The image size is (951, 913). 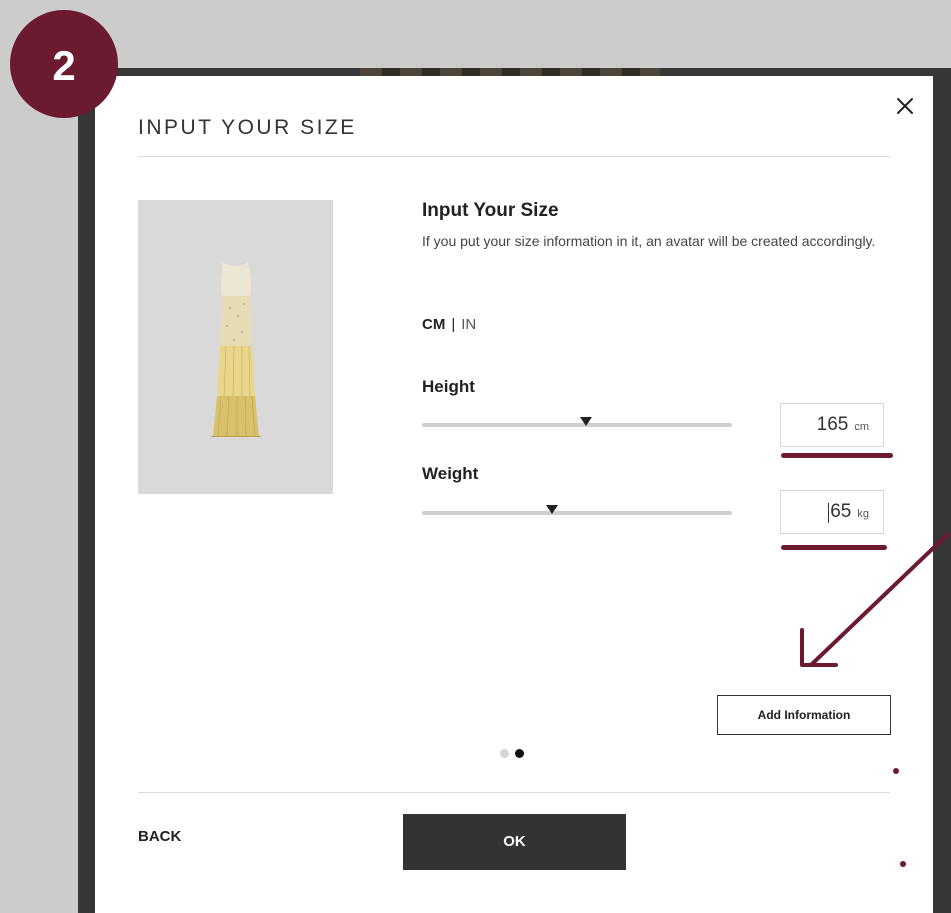 What do you see at coordinates (905, 106) in the screenshot?
I see `close-icon` at bounding box center [905, 106].